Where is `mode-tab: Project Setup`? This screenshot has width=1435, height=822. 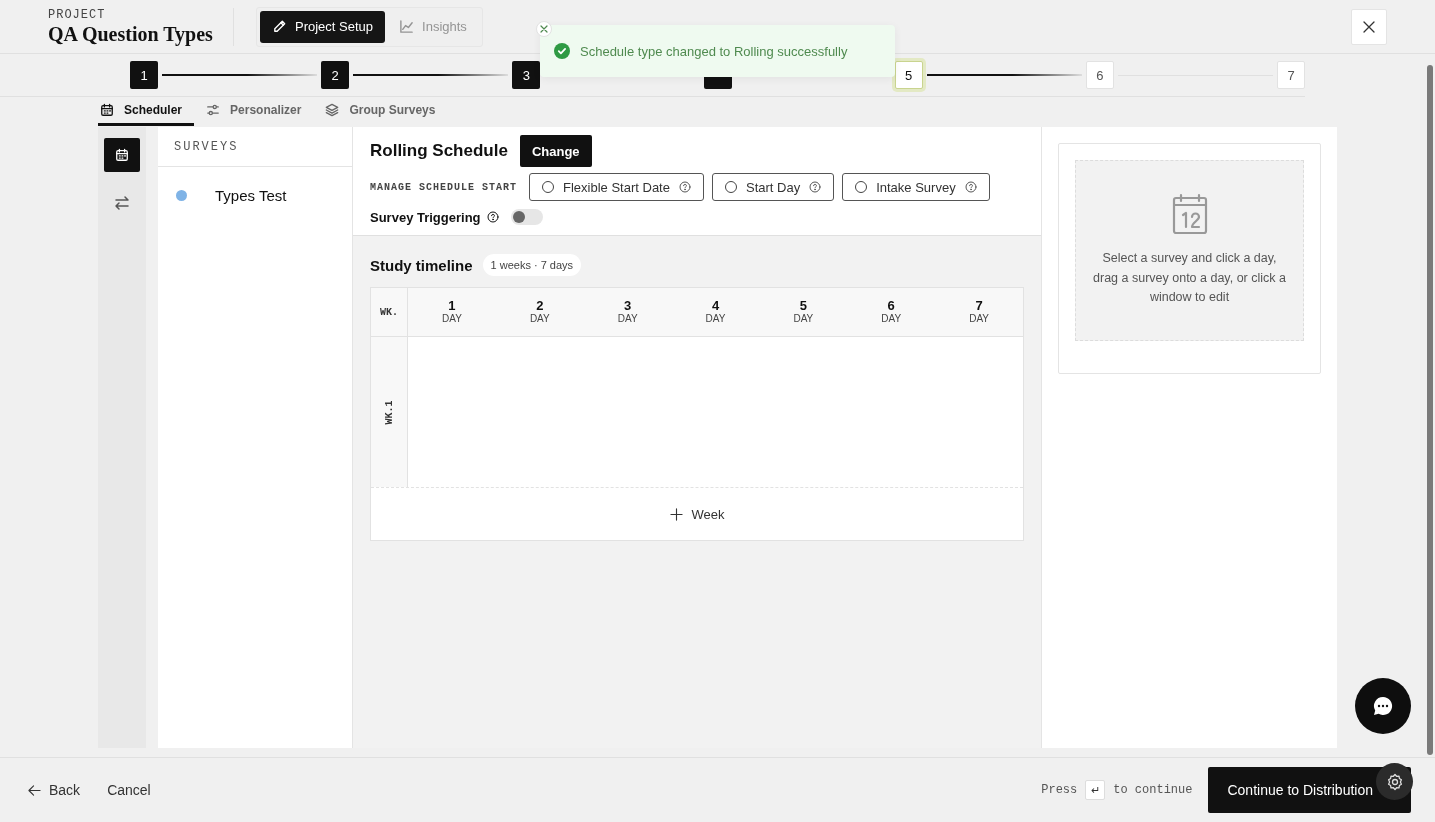
mode-tab: Project Setup is located at coordinates (323, 26).